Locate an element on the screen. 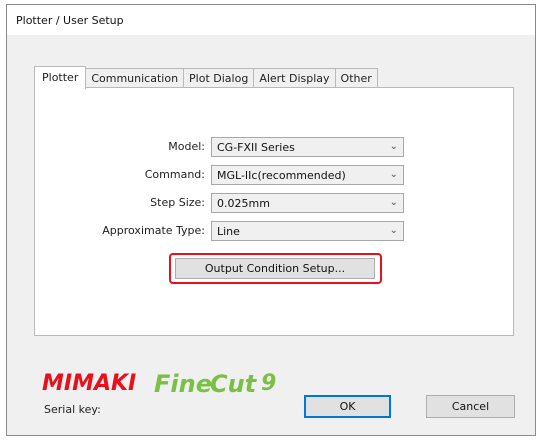 The height and width of the screenshot is (443, 546). logo-graphic: MIMAKI Fine Cut 9 is located at coordinates (159, 384).